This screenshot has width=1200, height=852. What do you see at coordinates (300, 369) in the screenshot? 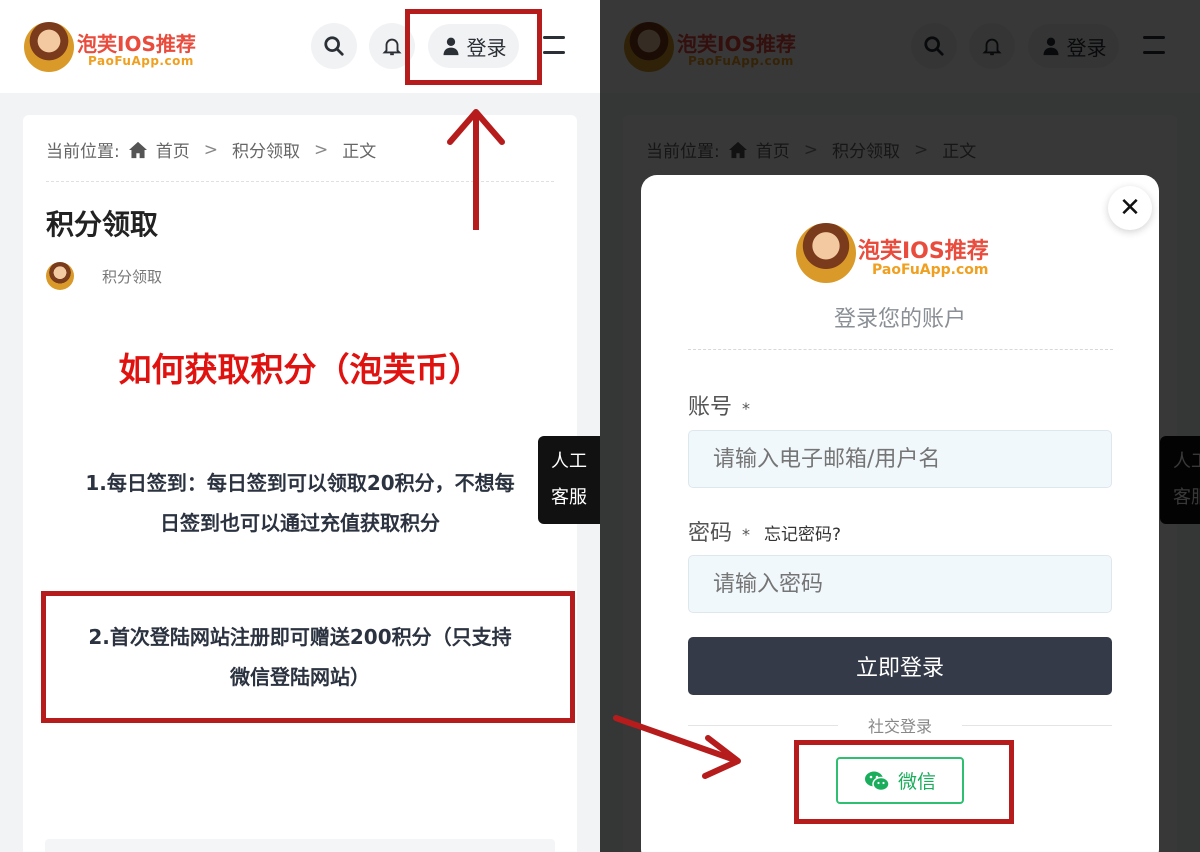
I see `post-headline: 如何获取积分（泡芙币）` at bounding box center [300, 369].